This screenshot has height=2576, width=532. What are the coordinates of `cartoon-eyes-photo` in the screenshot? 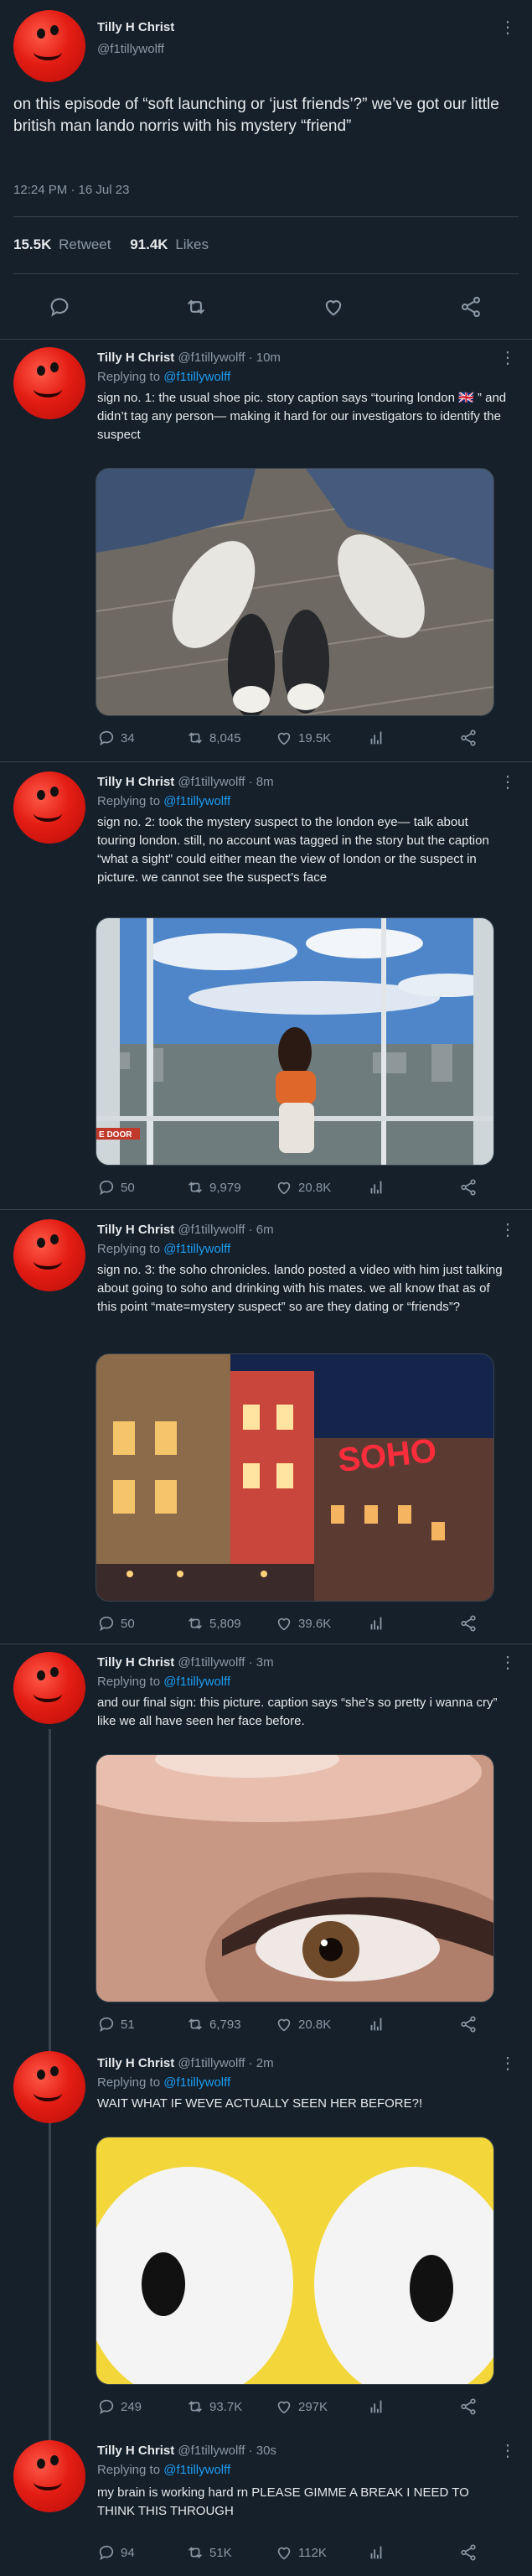 It's located at (295, 2261).